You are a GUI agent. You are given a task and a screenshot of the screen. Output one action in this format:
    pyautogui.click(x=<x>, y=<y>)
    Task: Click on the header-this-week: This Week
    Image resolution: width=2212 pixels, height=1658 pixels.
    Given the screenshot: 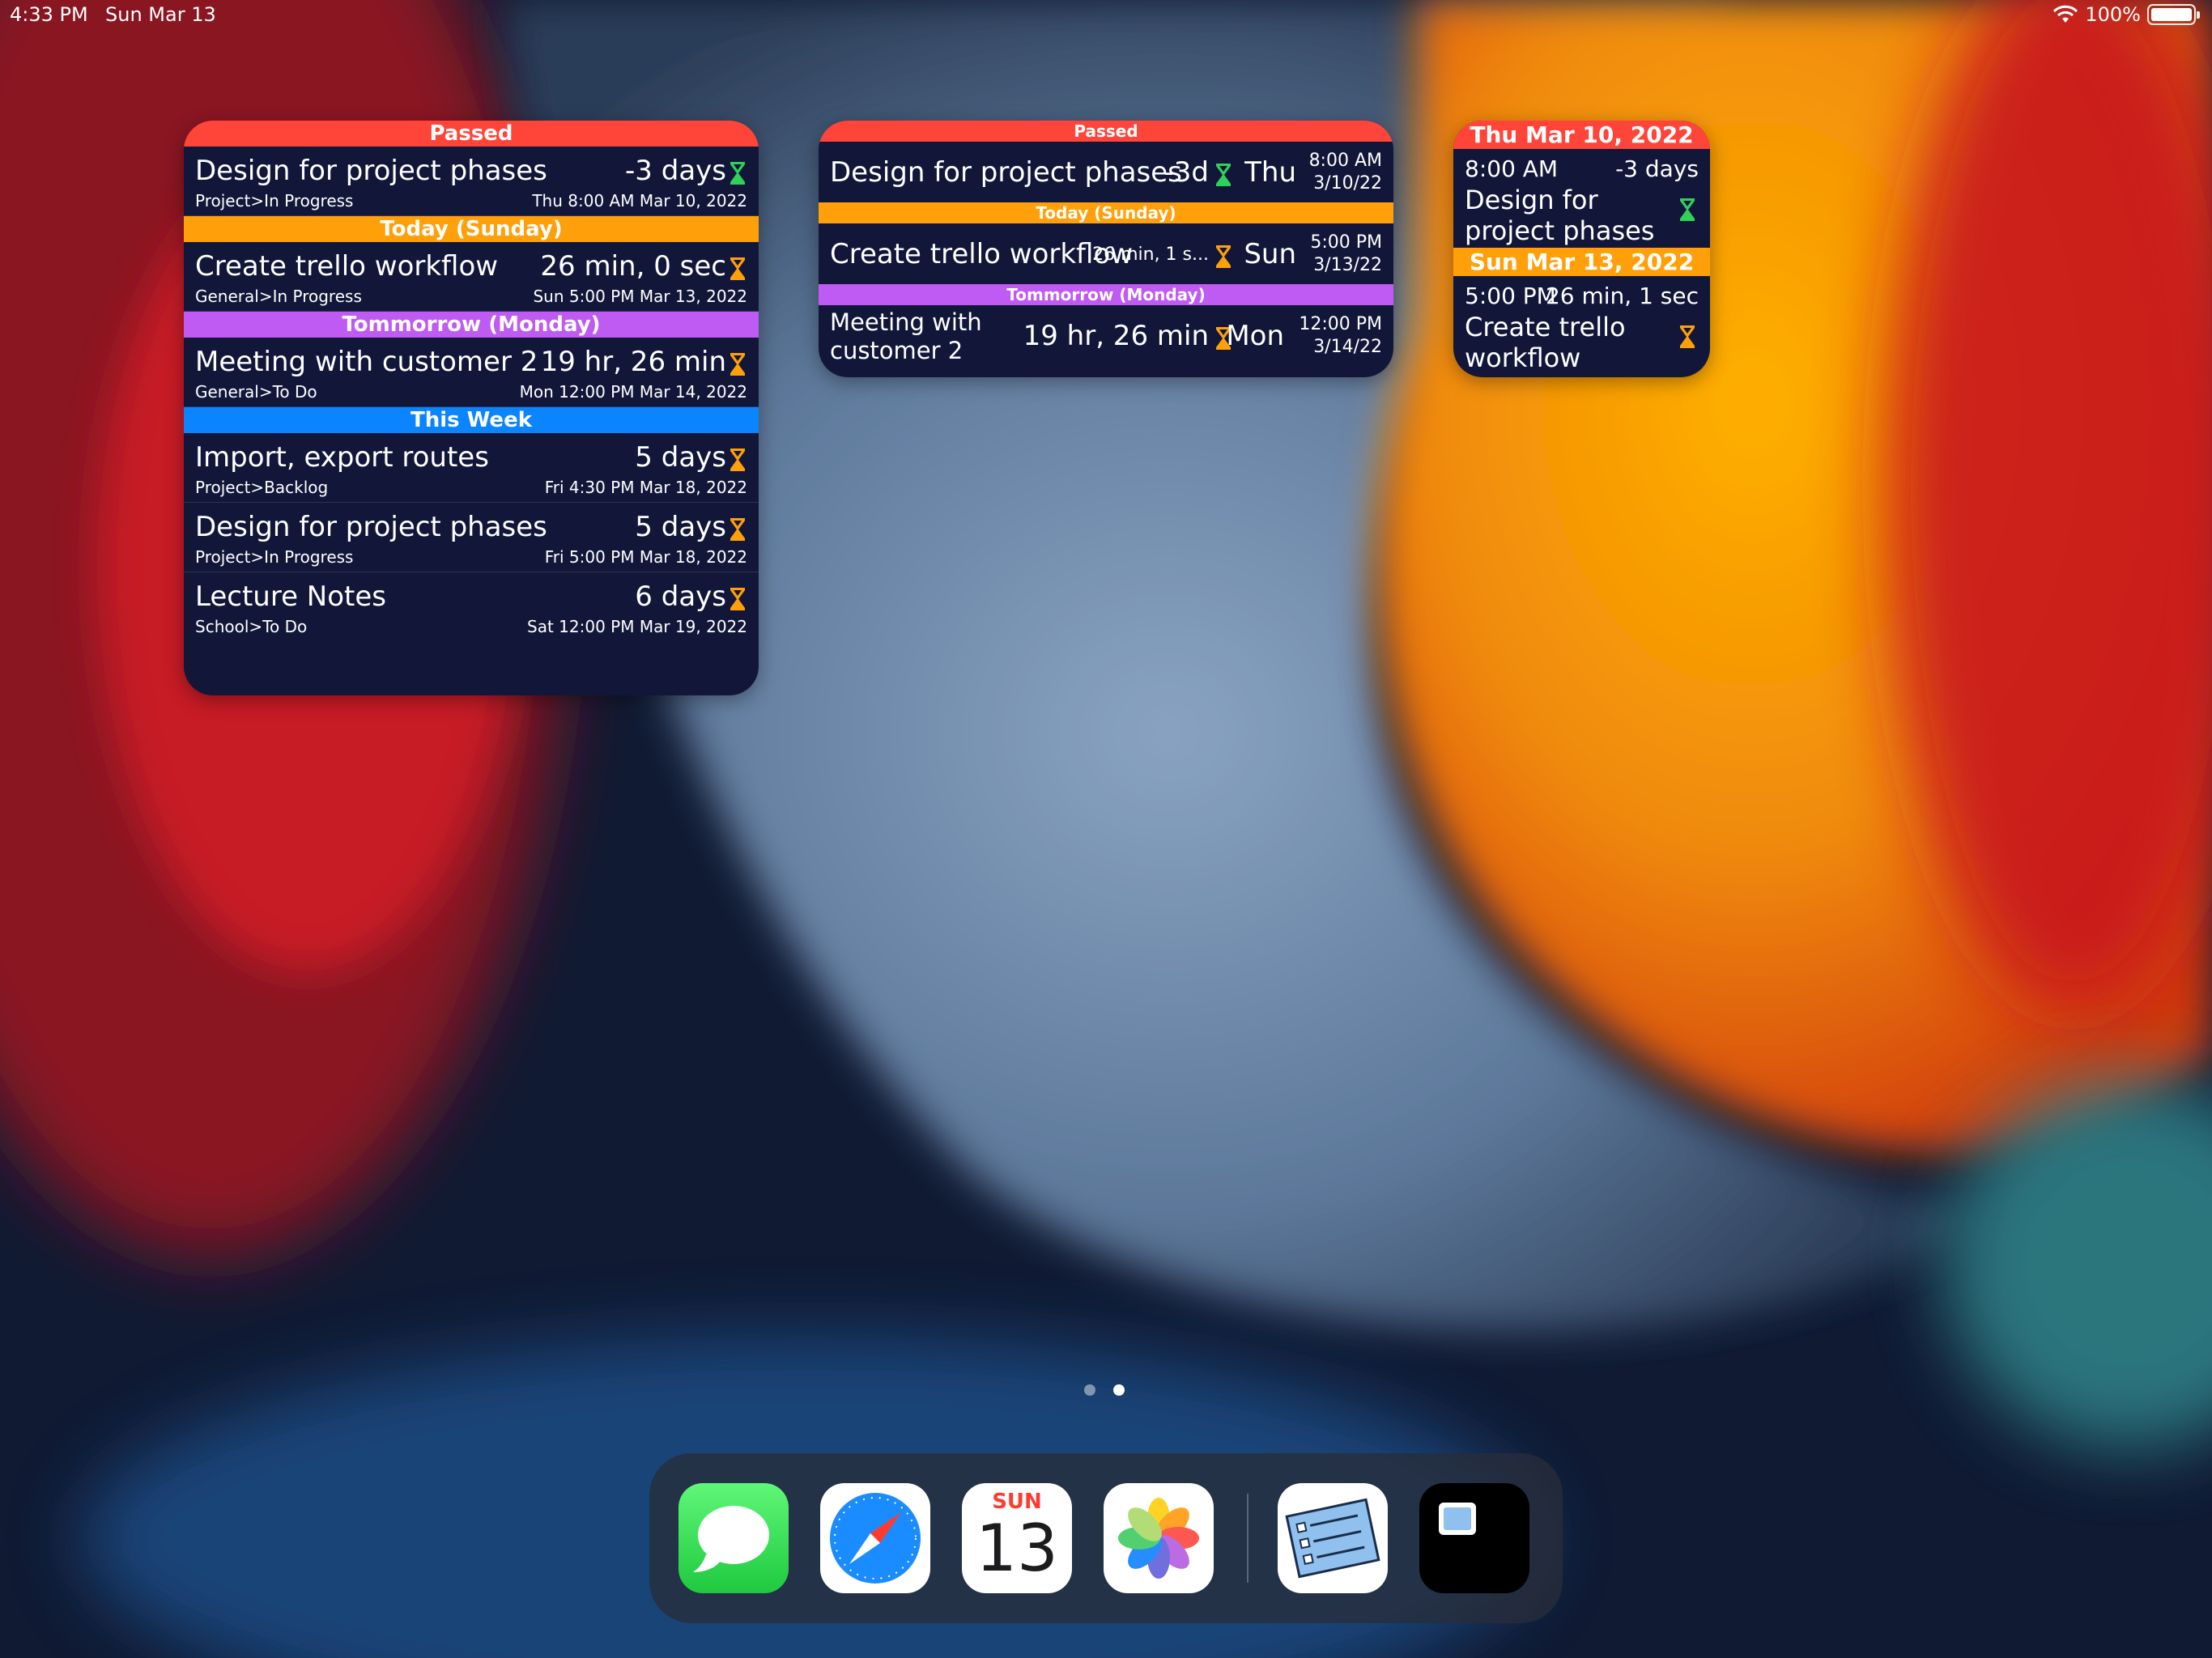 What is the action you would take?
    pyautogui.click(x=472, y=420)
    